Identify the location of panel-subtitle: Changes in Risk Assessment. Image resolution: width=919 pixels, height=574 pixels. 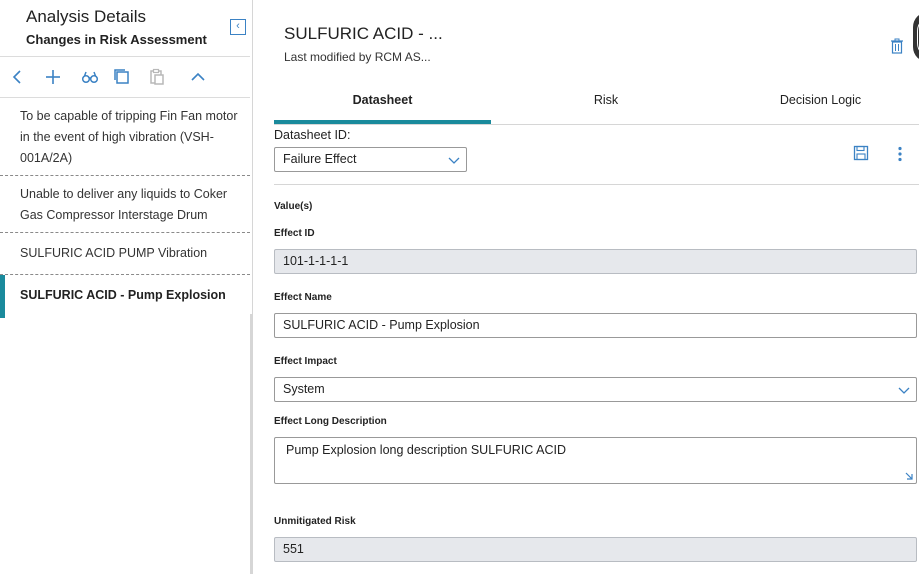
(116, 39).